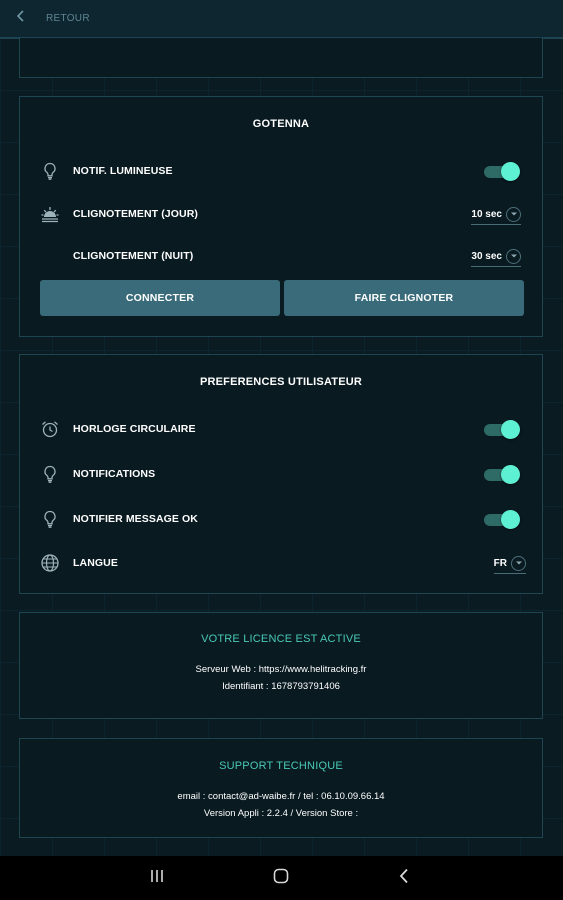 Image resolution: width=563 pixels, height=900 pixels. Describe the element at coordinates (281, 382) in the screenshot. I see `preferences-title: PREFERENCES UTILISATEUR` at that location.